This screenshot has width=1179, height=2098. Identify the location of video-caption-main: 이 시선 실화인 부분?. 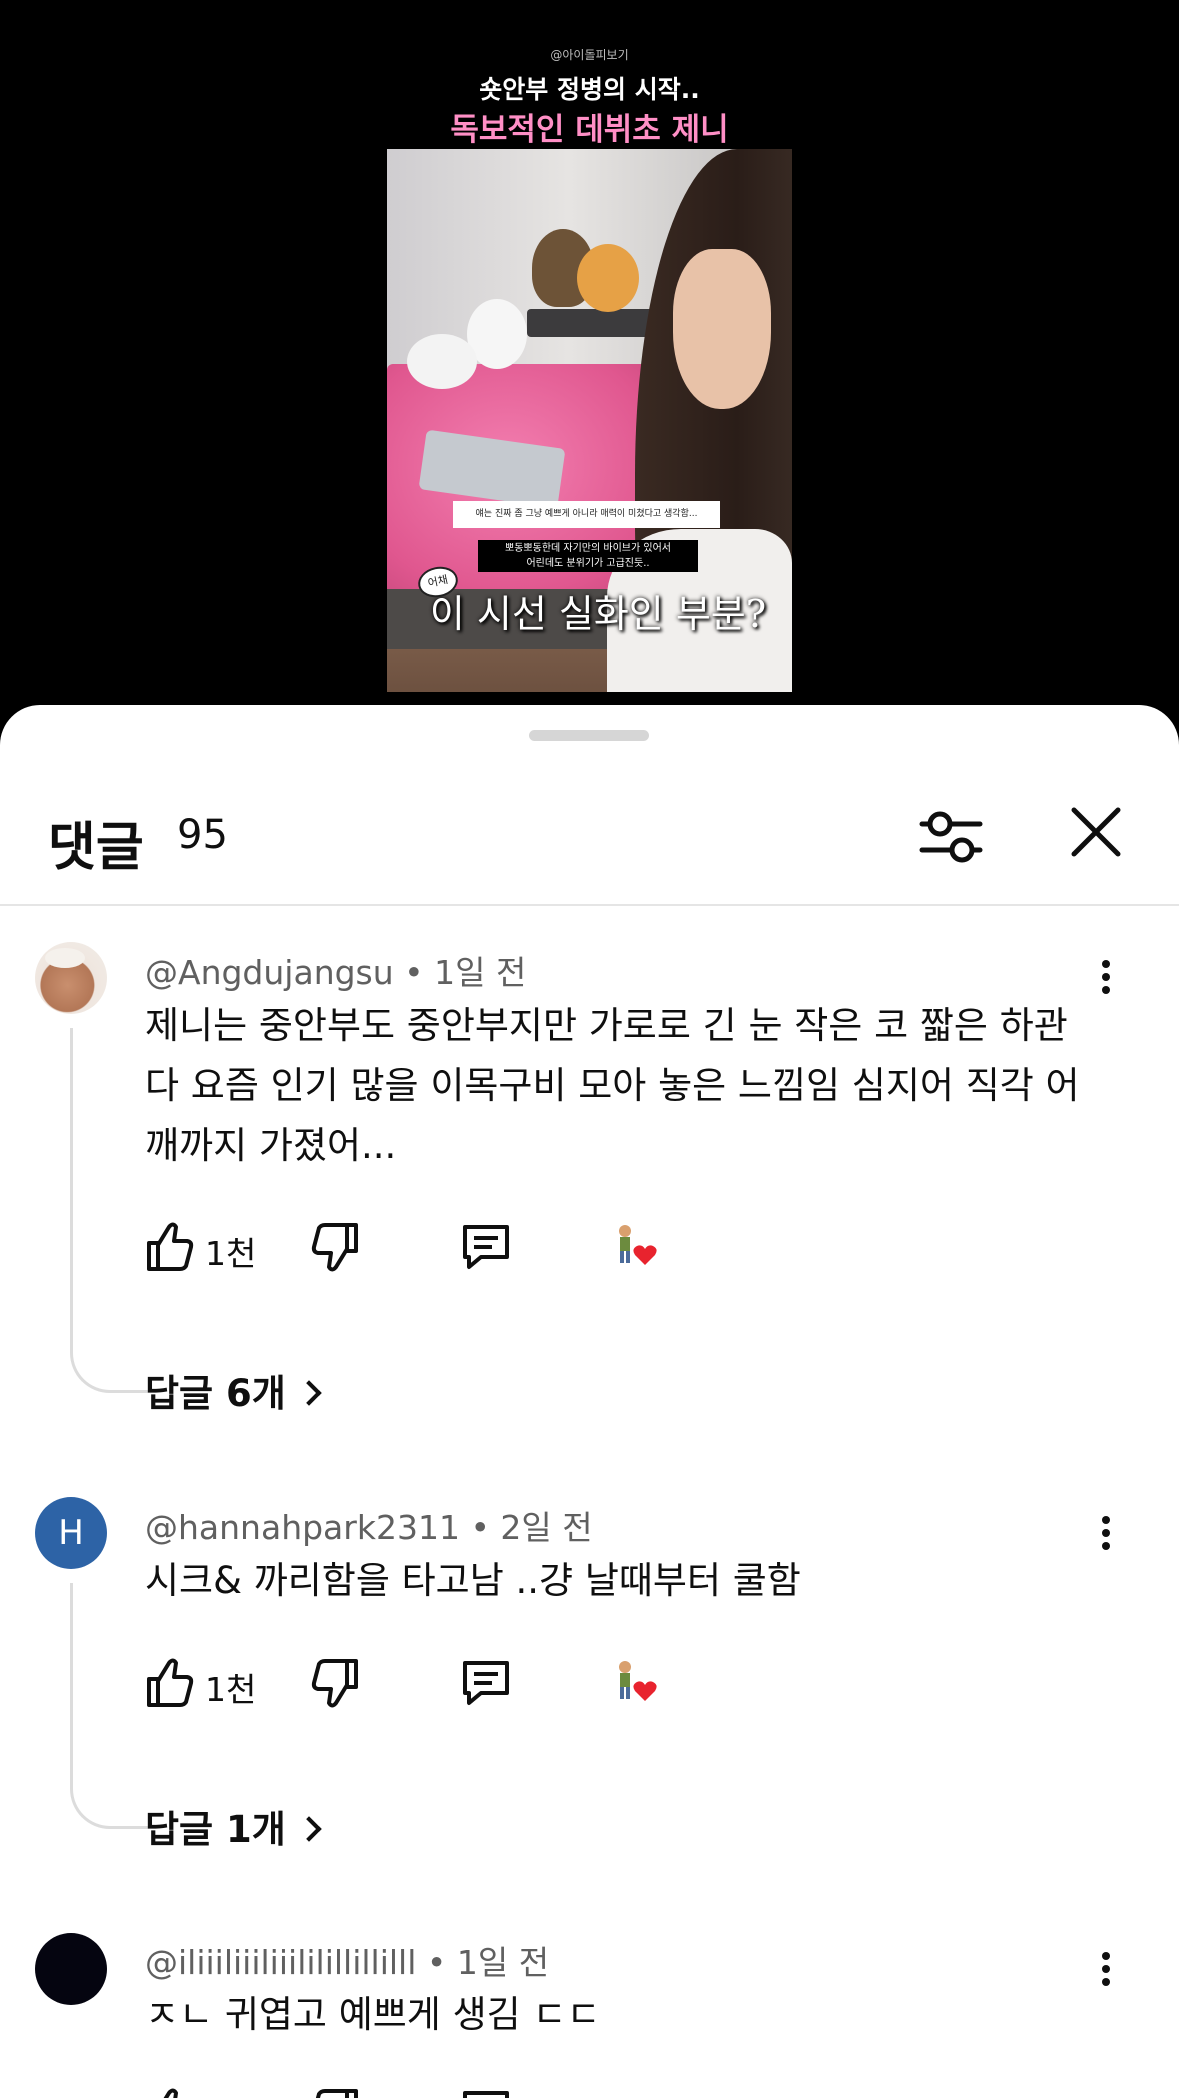
(598, 614).